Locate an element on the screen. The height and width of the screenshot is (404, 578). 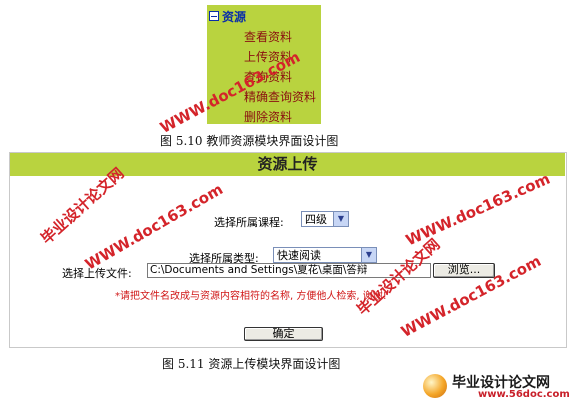
site-logo-icon is located at coordinates (435, 386).